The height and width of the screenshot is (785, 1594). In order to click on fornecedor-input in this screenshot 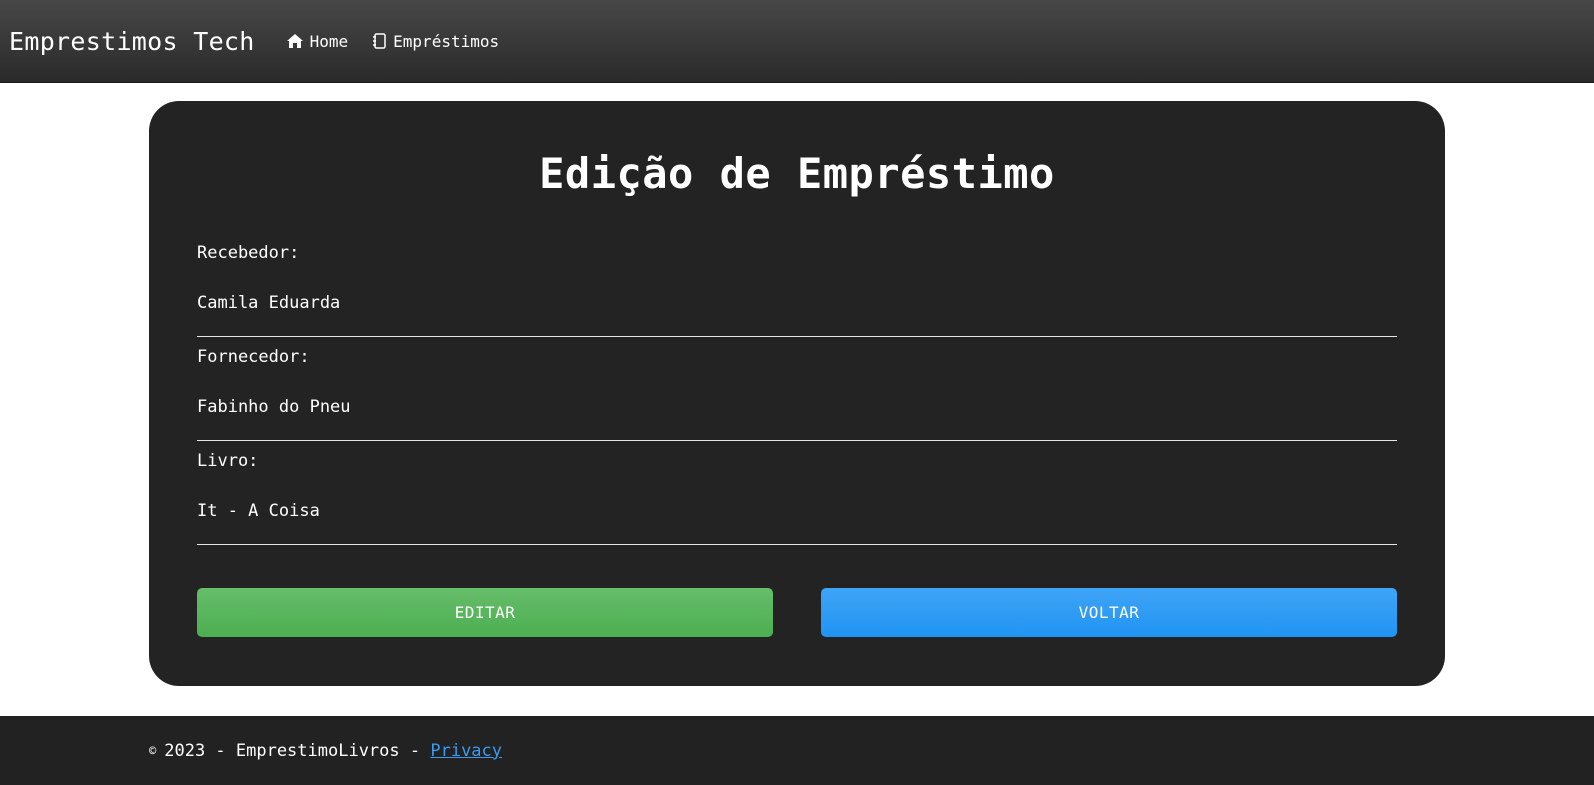, I will do `click(797, 407)`.